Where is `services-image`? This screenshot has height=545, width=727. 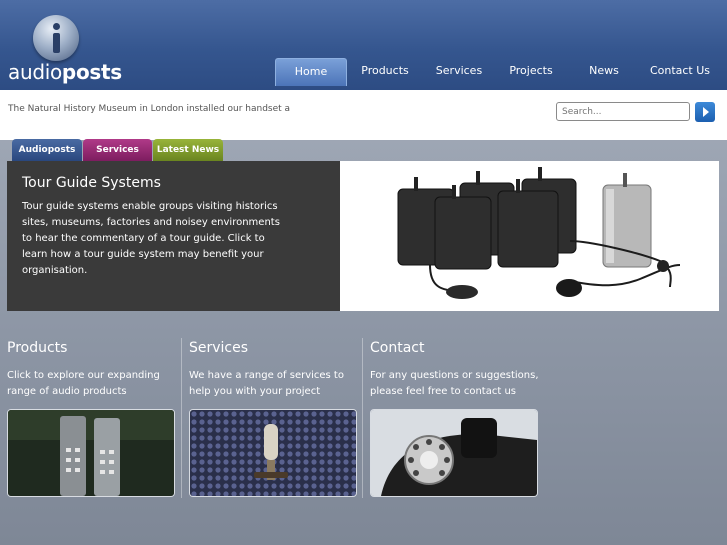
services-image is located at coordinates (273, 453).